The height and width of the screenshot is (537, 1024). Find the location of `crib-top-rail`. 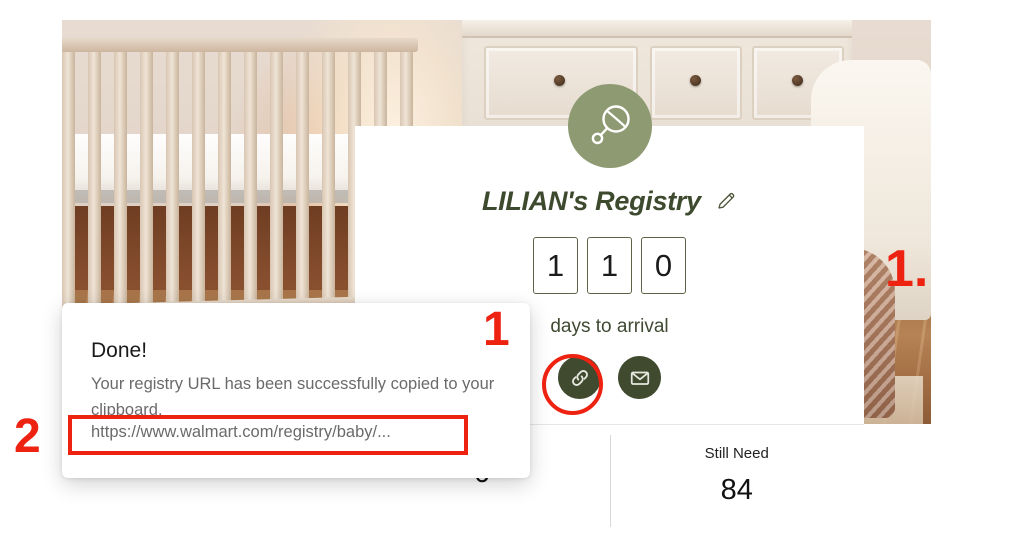

crib-top-rail is located at coordinates (240, 45).